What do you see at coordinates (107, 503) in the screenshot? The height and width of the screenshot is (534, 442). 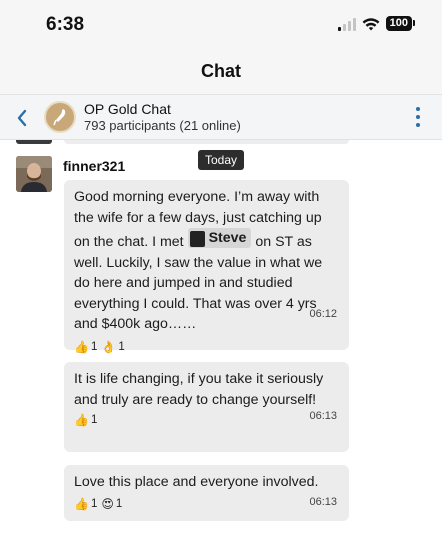 I see `heart-eyes-icon: 😍` at bounding box center [107, 503].